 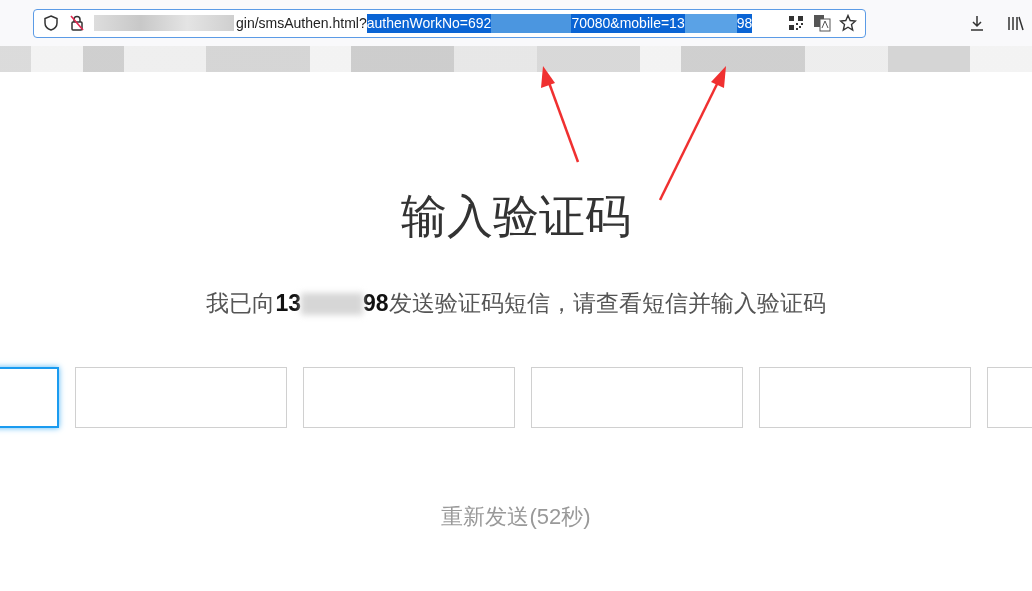 I want to click on page-title: 输入验证码, so click(x=516, y=216).